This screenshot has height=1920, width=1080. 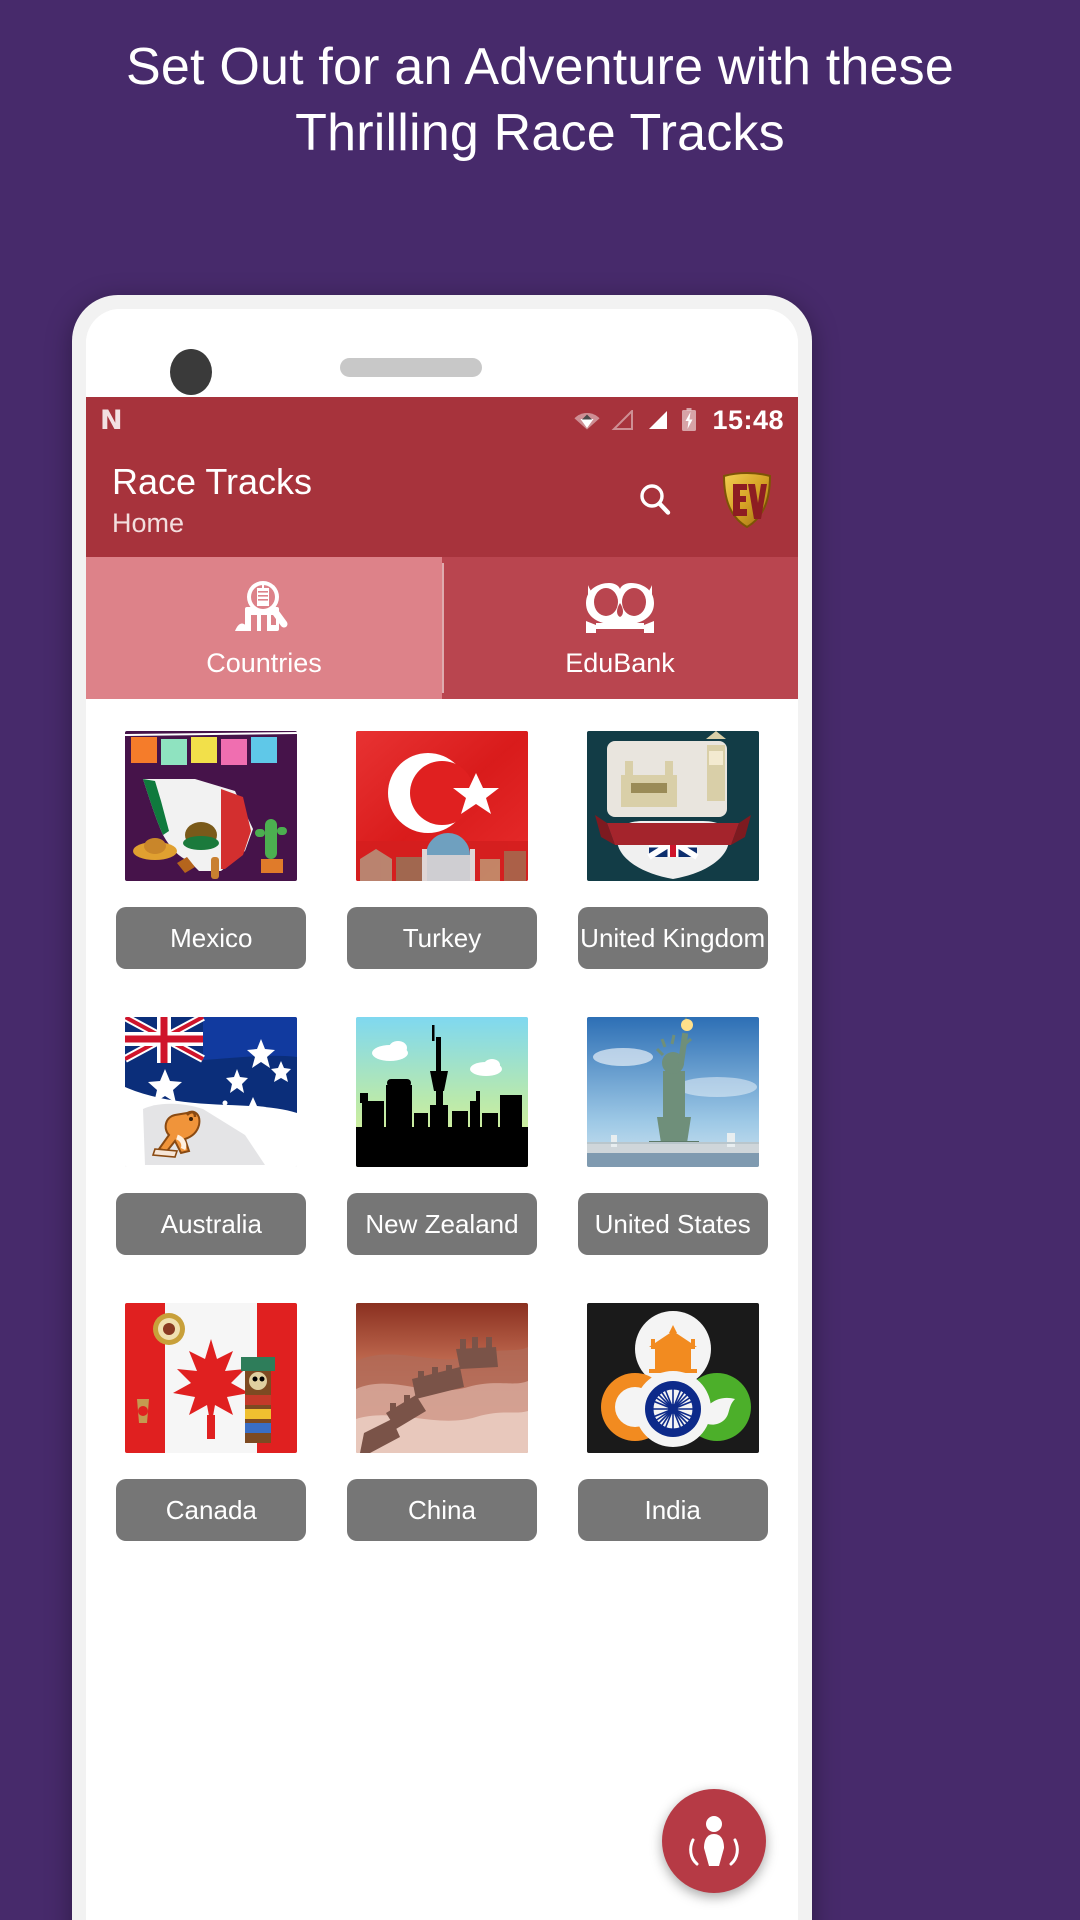 I want to click on statue-of-liberty-thumb, so click(x=672, y=1092).